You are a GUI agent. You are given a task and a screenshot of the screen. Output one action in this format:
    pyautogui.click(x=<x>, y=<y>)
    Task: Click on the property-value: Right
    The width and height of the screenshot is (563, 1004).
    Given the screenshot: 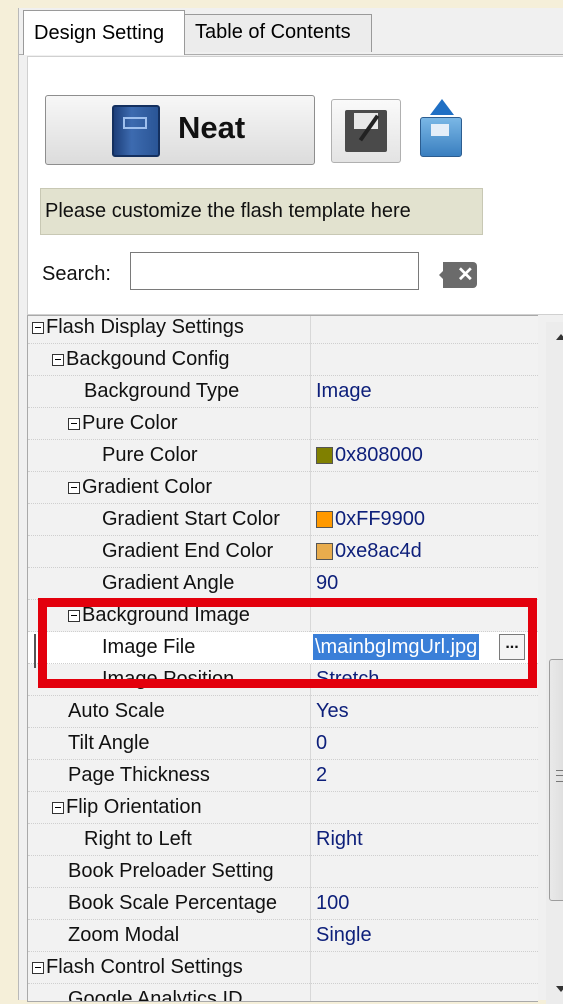 What is the action you would take?
    pyautogui.click(x=339, y=839)
    